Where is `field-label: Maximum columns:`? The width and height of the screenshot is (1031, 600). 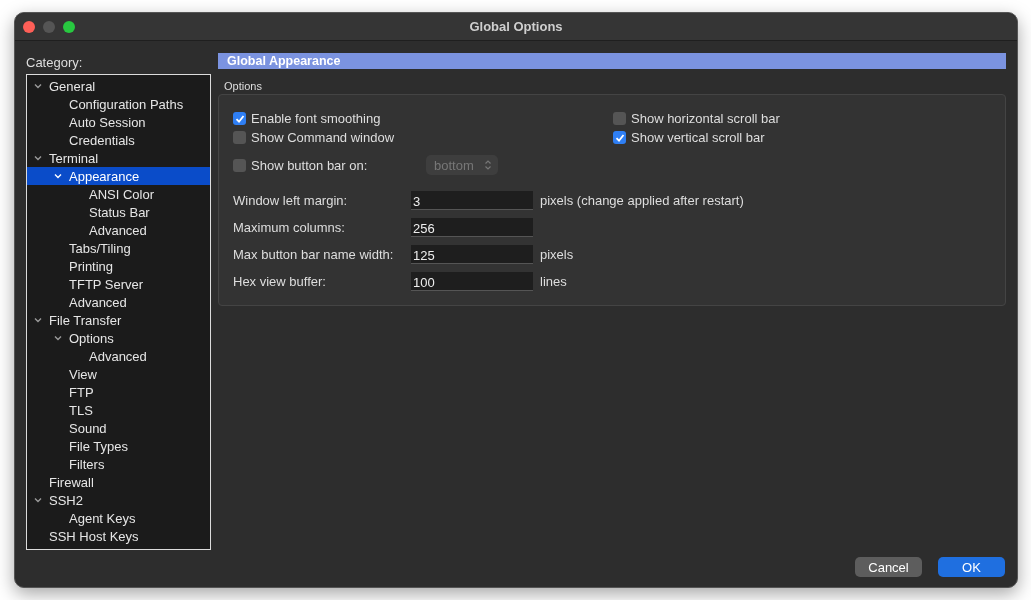
field-label: Maximum columns: is located at coordinates (289, 227).